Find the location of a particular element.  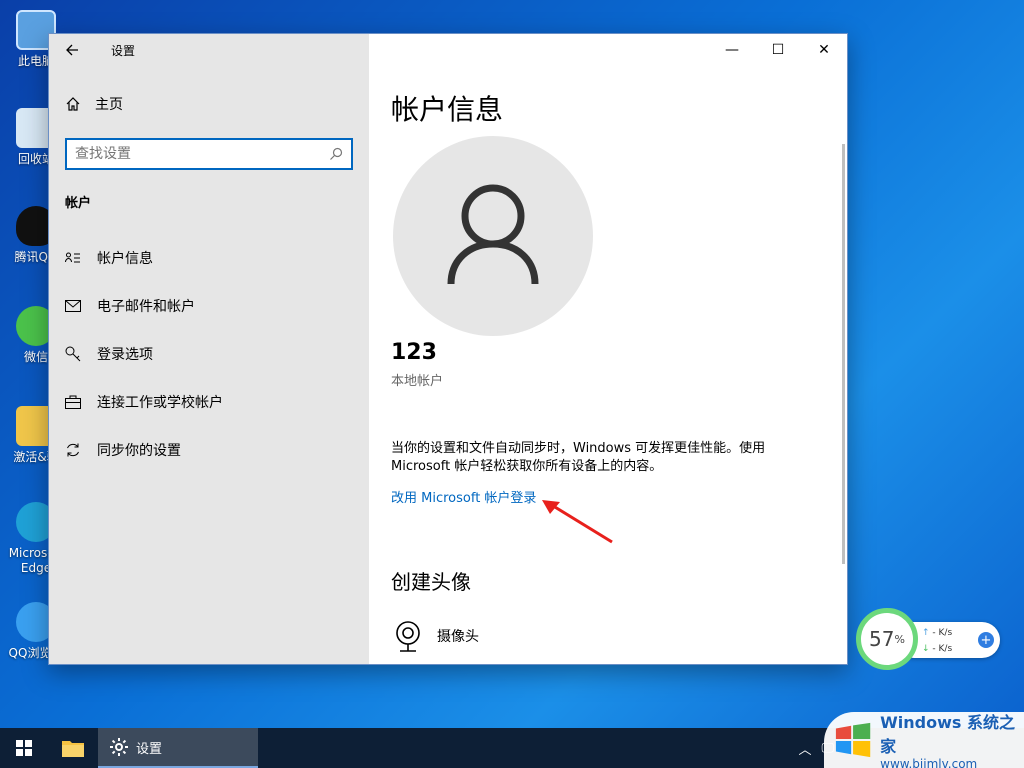

sidebar-item-work-school: 连接工作或学校帐户 is located at coordinates (209, 402).